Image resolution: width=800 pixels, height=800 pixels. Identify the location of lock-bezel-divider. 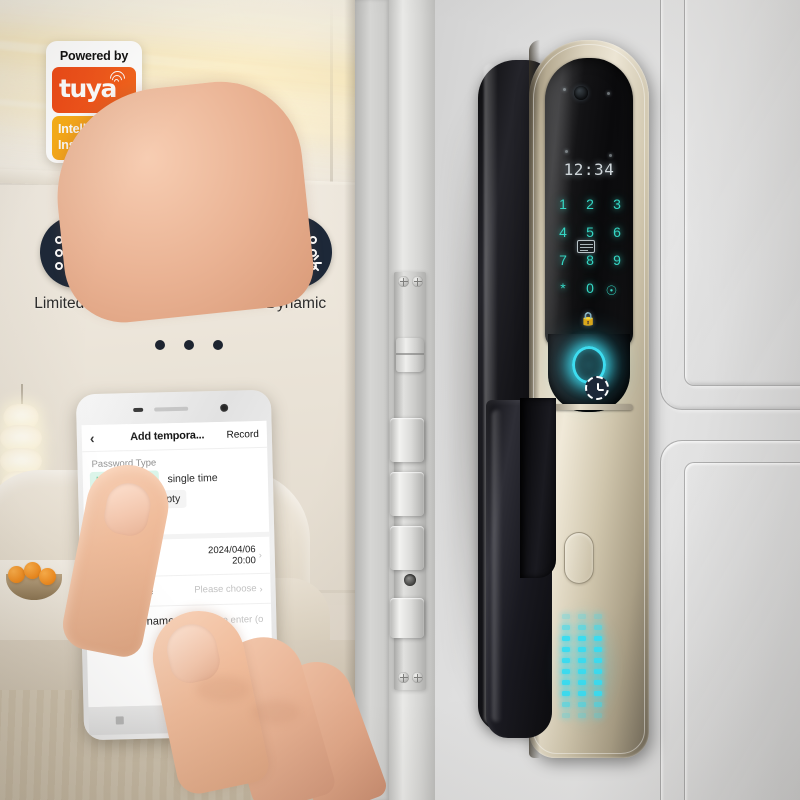
(589, 407).